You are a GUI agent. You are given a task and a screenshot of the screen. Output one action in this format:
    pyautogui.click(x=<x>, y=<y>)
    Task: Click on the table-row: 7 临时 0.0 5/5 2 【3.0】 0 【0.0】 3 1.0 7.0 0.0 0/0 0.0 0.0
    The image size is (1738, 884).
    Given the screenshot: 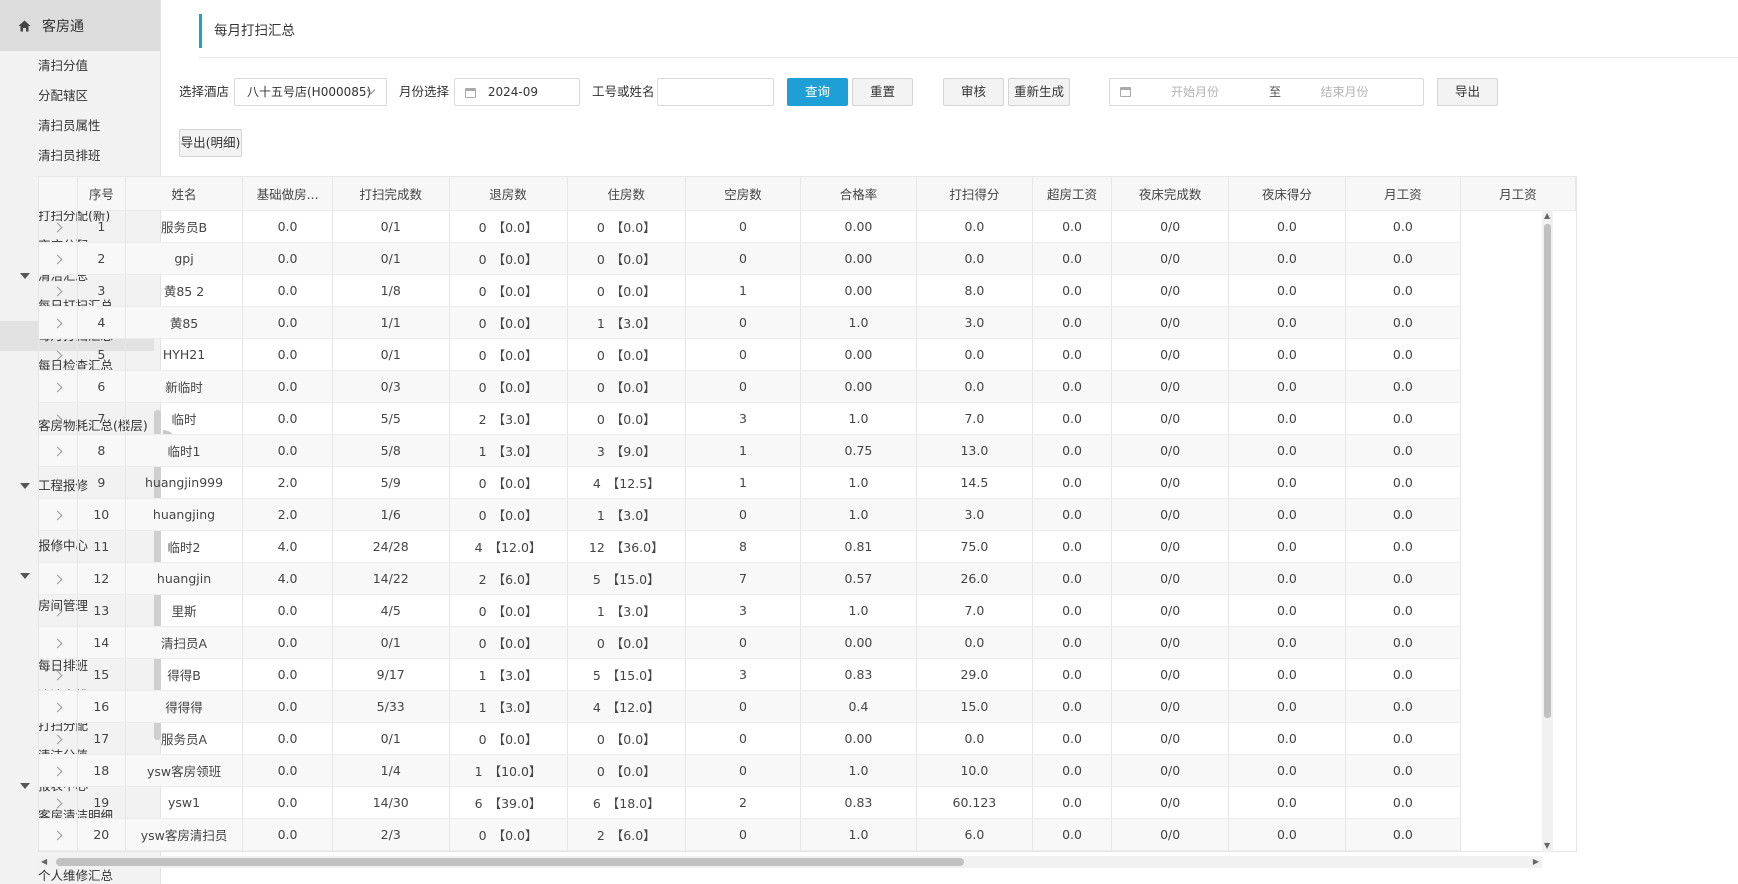 What is the action you would take?
    pyautogui.click(x=807, y=418)
    